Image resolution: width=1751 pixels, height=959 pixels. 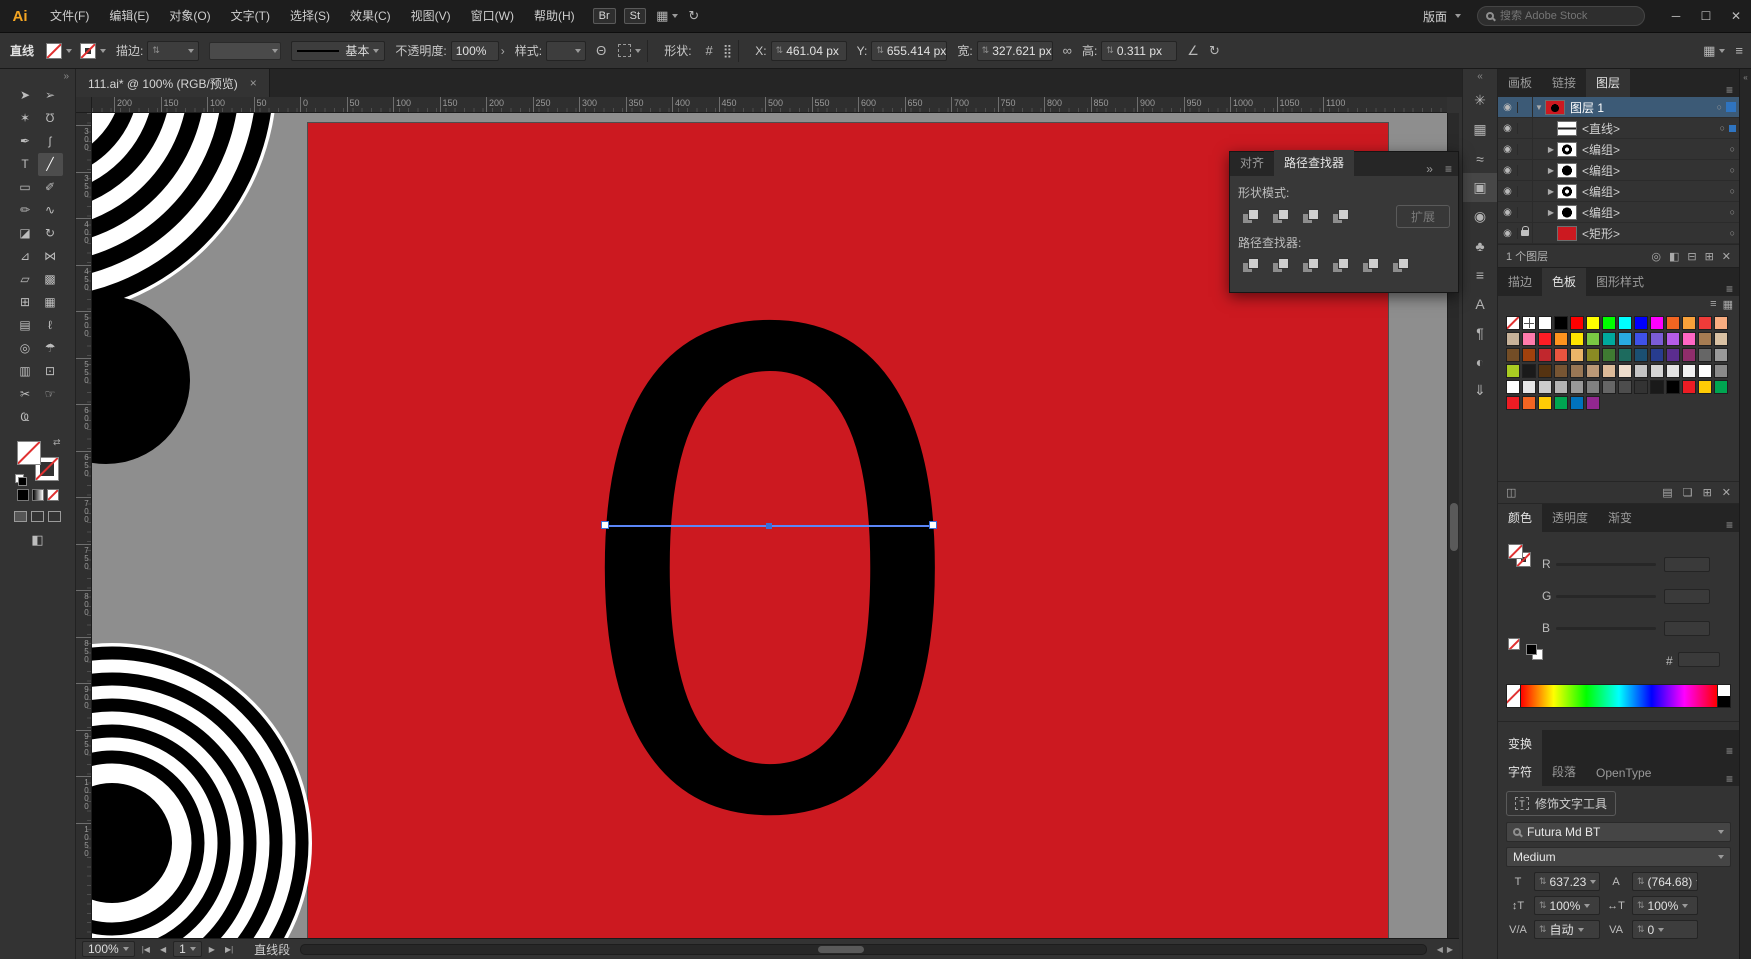 I want to click on rectangle-tool: ▭, so click(x=25, y=187).